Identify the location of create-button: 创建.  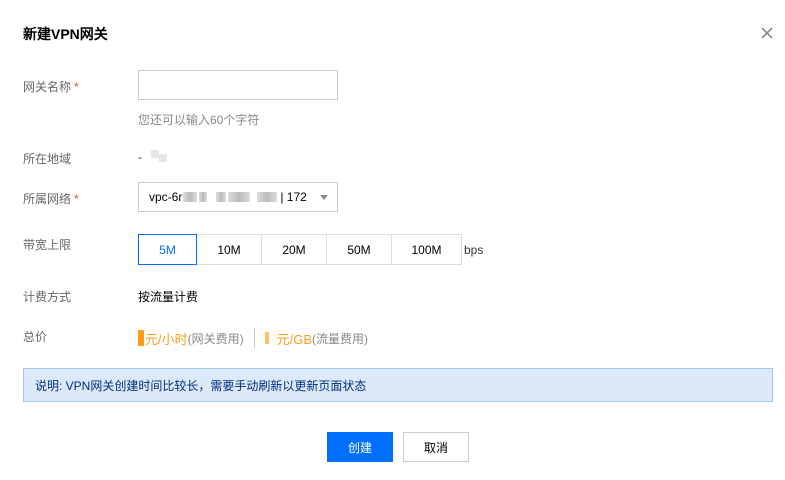
(360, 447).